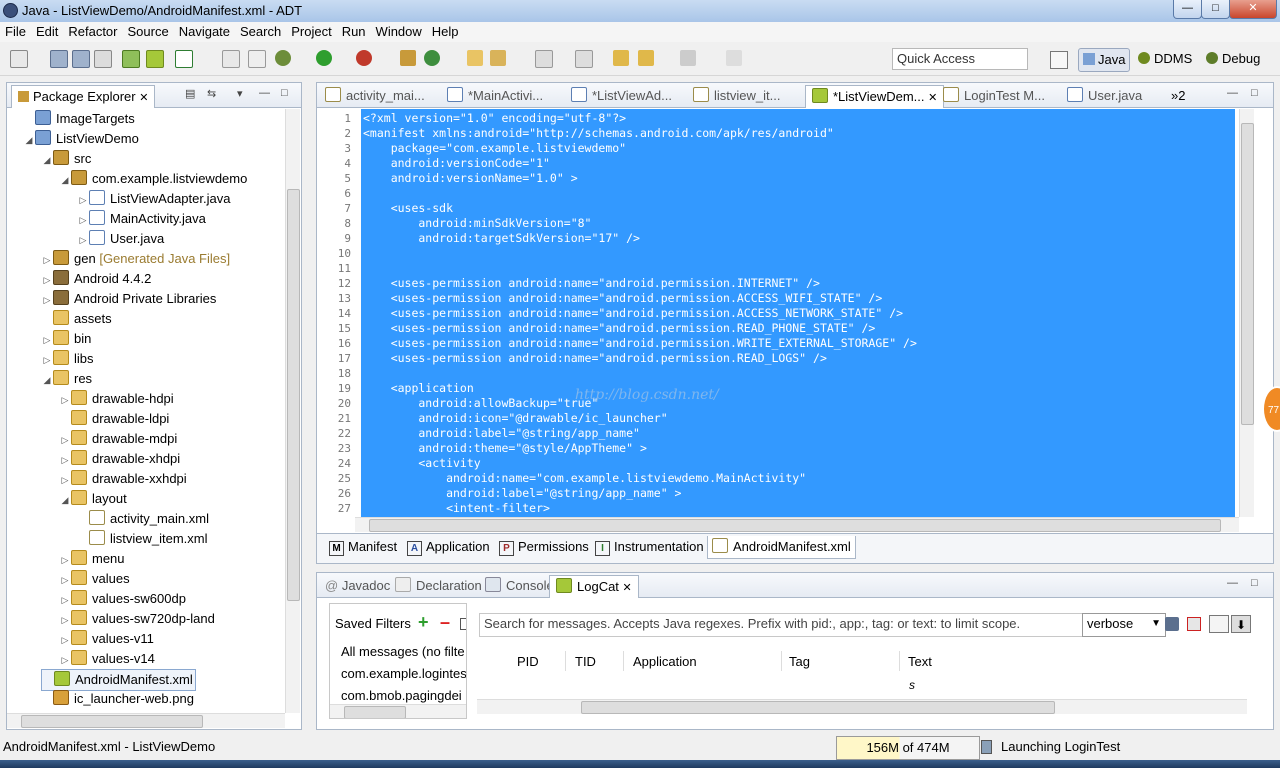 The height and width of the screenshot is (768, 1280). What do you see at coordinates (96, 279) in the screenshot?
I see `tree-node-android-442: ▷ Android 4.4.2` at bounding box center [96, 279].